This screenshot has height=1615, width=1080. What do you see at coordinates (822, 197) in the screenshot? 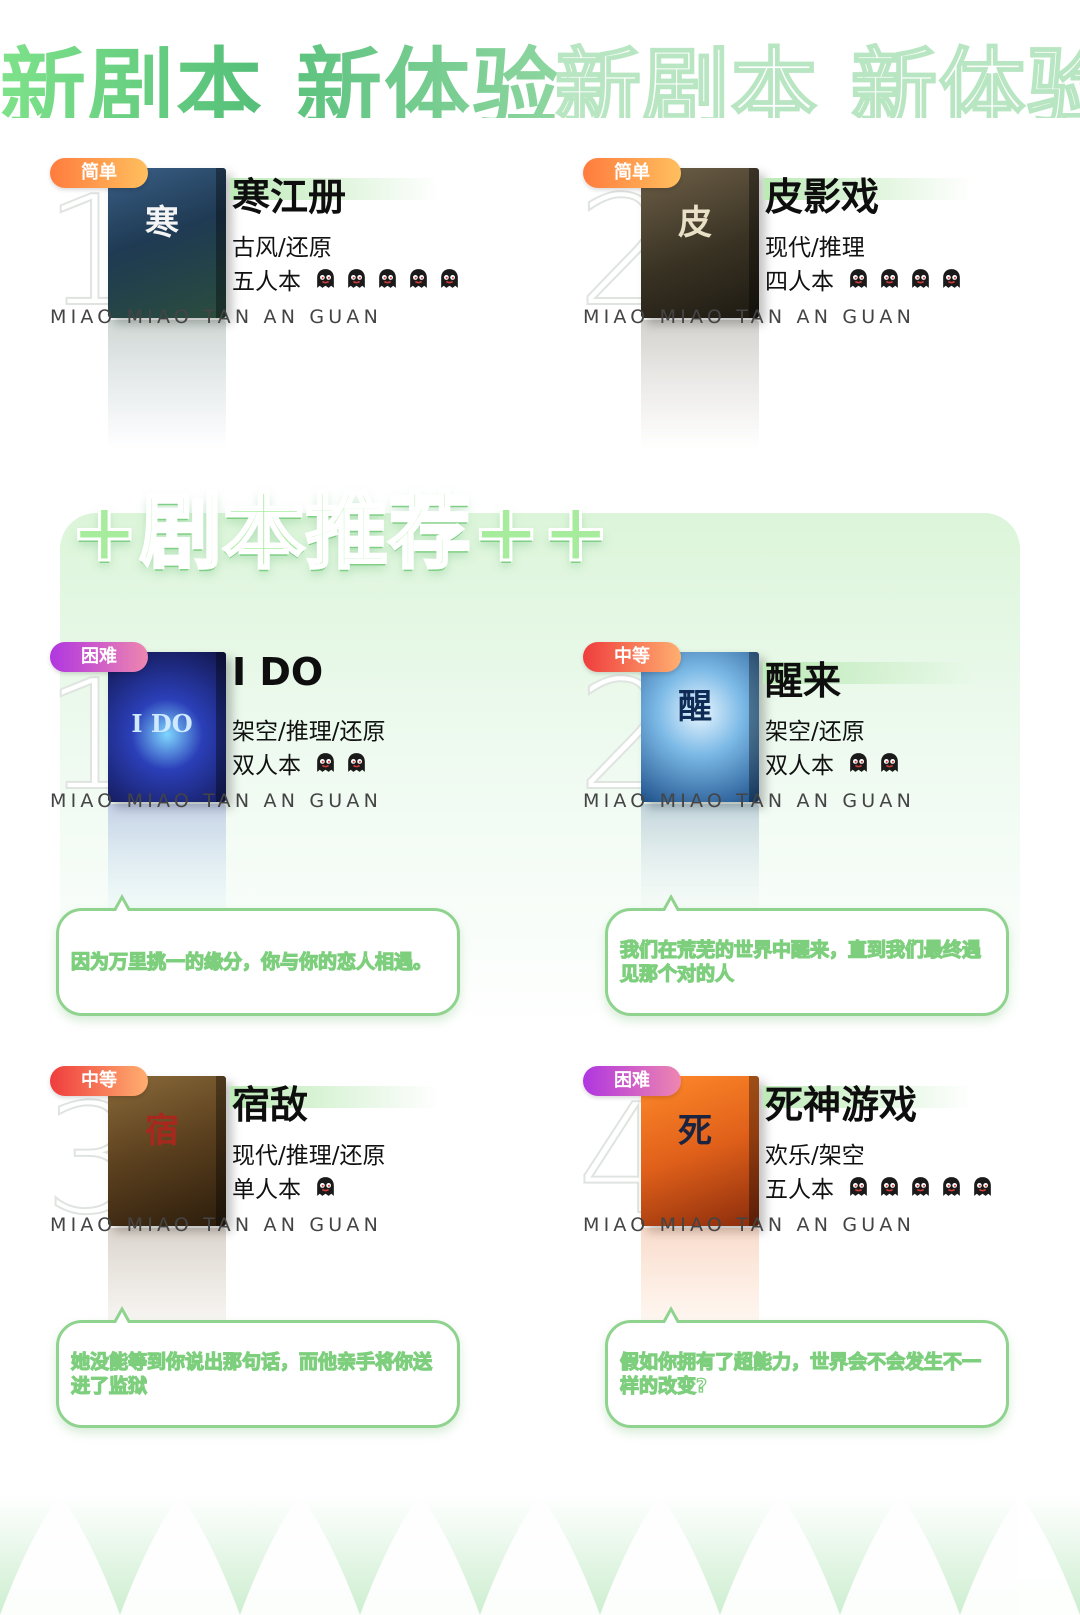
I see `script-name: 皮影戏` at bounding box center [822, 197].